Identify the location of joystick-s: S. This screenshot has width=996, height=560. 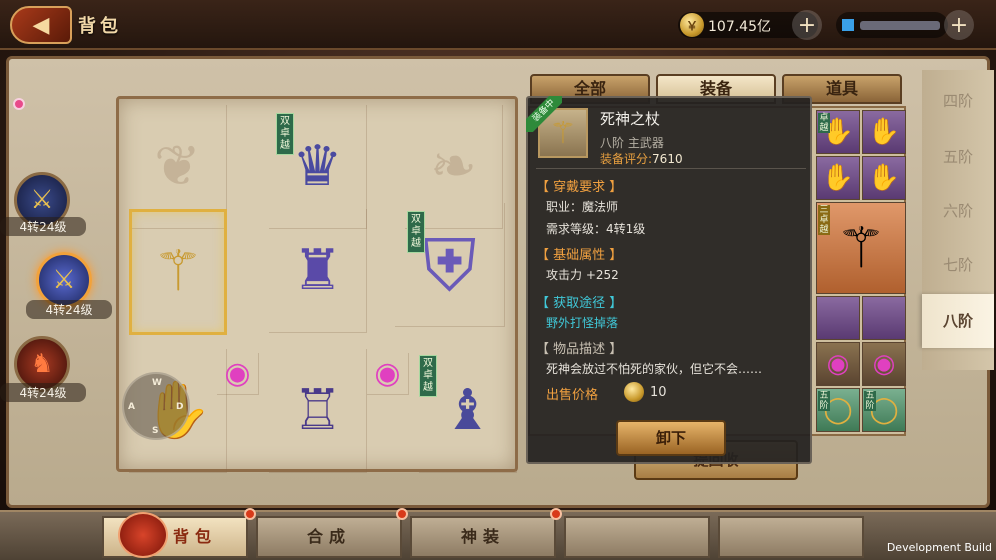
(155, 431).